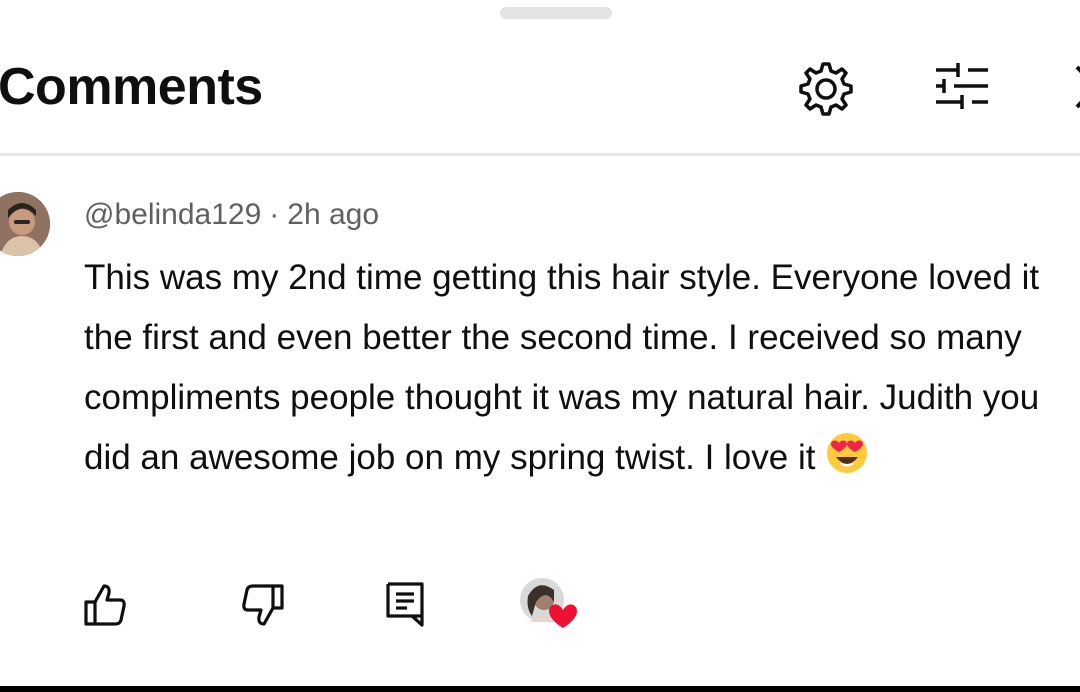 The width and height of the screenshot is (1080, 692). I want to click on like-button, so click(105, 605).